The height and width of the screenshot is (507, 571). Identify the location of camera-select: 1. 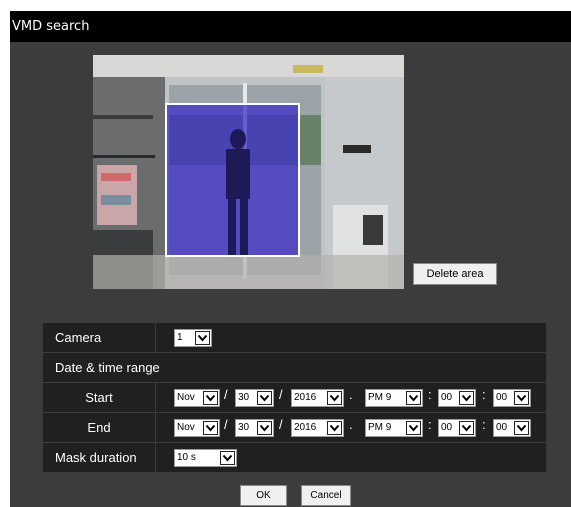
(193, 338).